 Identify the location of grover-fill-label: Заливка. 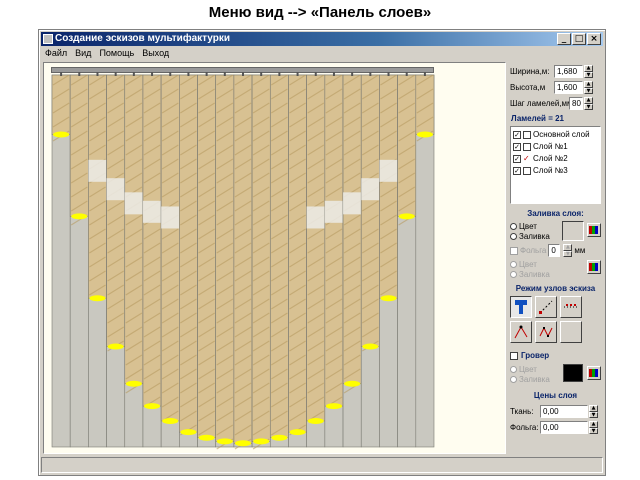
(534, 379).